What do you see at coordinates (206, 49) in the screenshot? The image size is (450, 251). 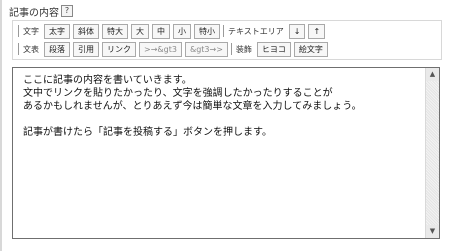 I see `unescape-gt-button: &gt3→>` at bounding box center [206, 49].